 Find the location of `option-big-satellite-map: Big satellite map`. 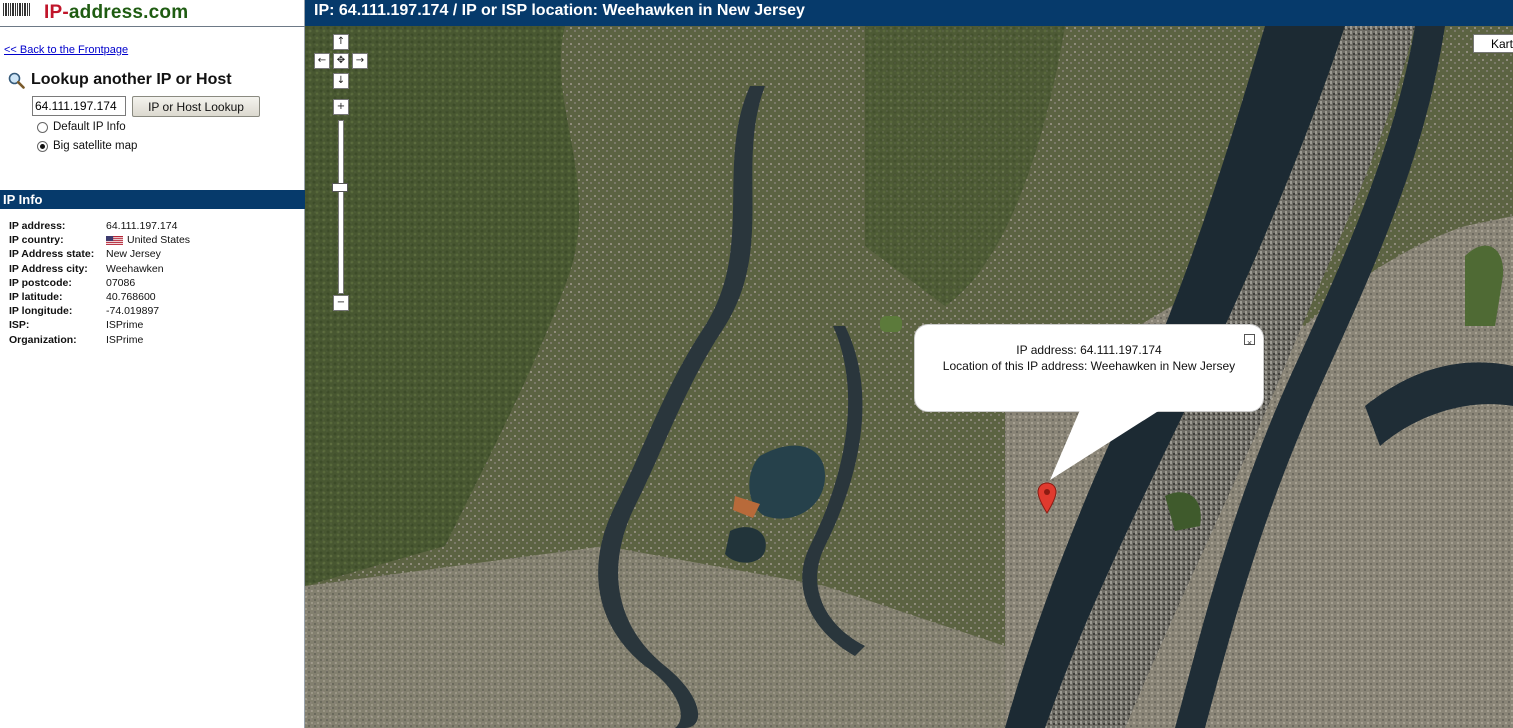

option-big-satellite-map: Big satellite map is located at coordinates (87, 146).